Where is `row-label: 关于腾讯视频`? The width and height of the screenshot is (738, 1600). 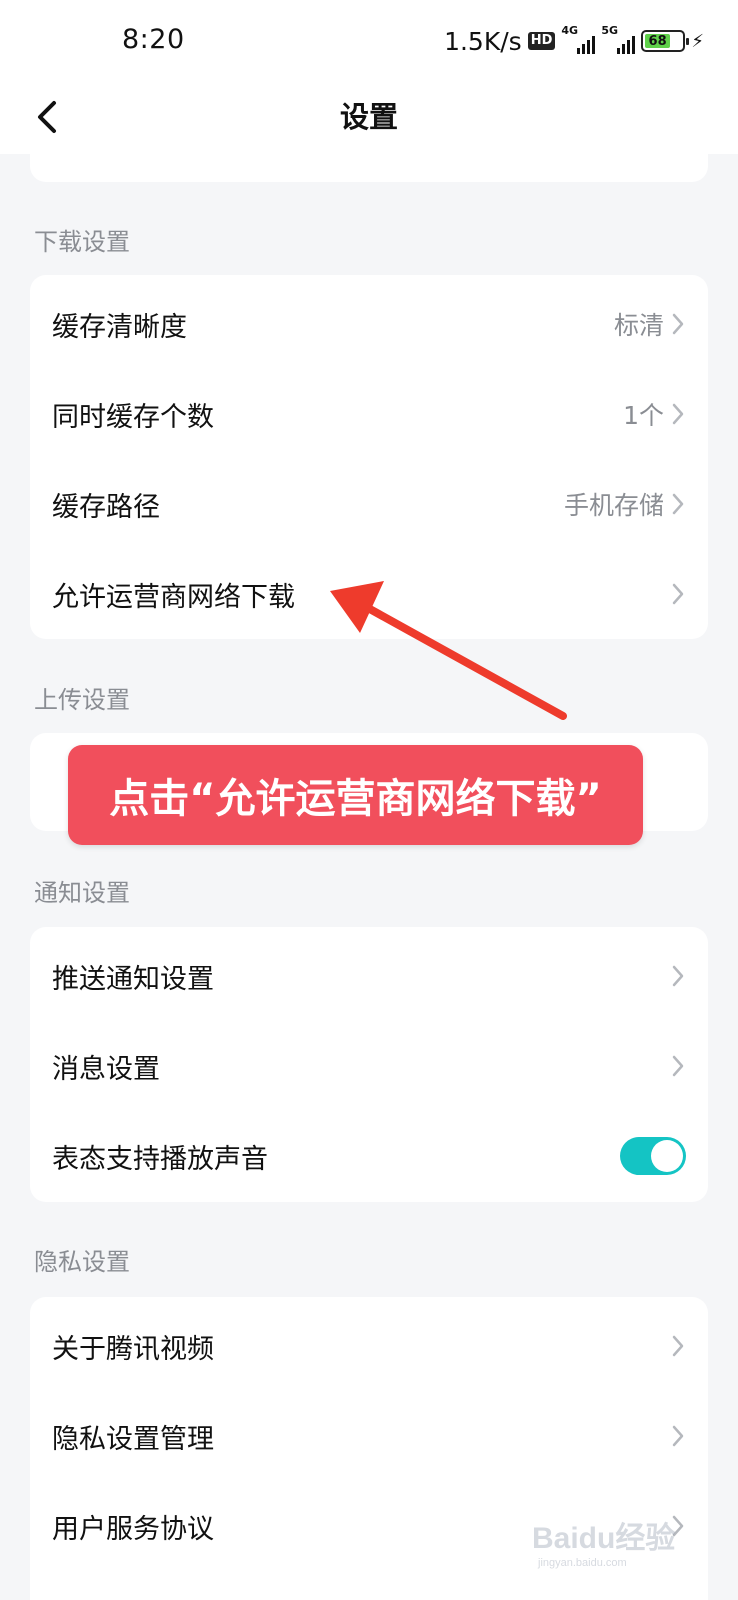
row-label: 关于腾讯视频 is located at coordinates (133, 1349).